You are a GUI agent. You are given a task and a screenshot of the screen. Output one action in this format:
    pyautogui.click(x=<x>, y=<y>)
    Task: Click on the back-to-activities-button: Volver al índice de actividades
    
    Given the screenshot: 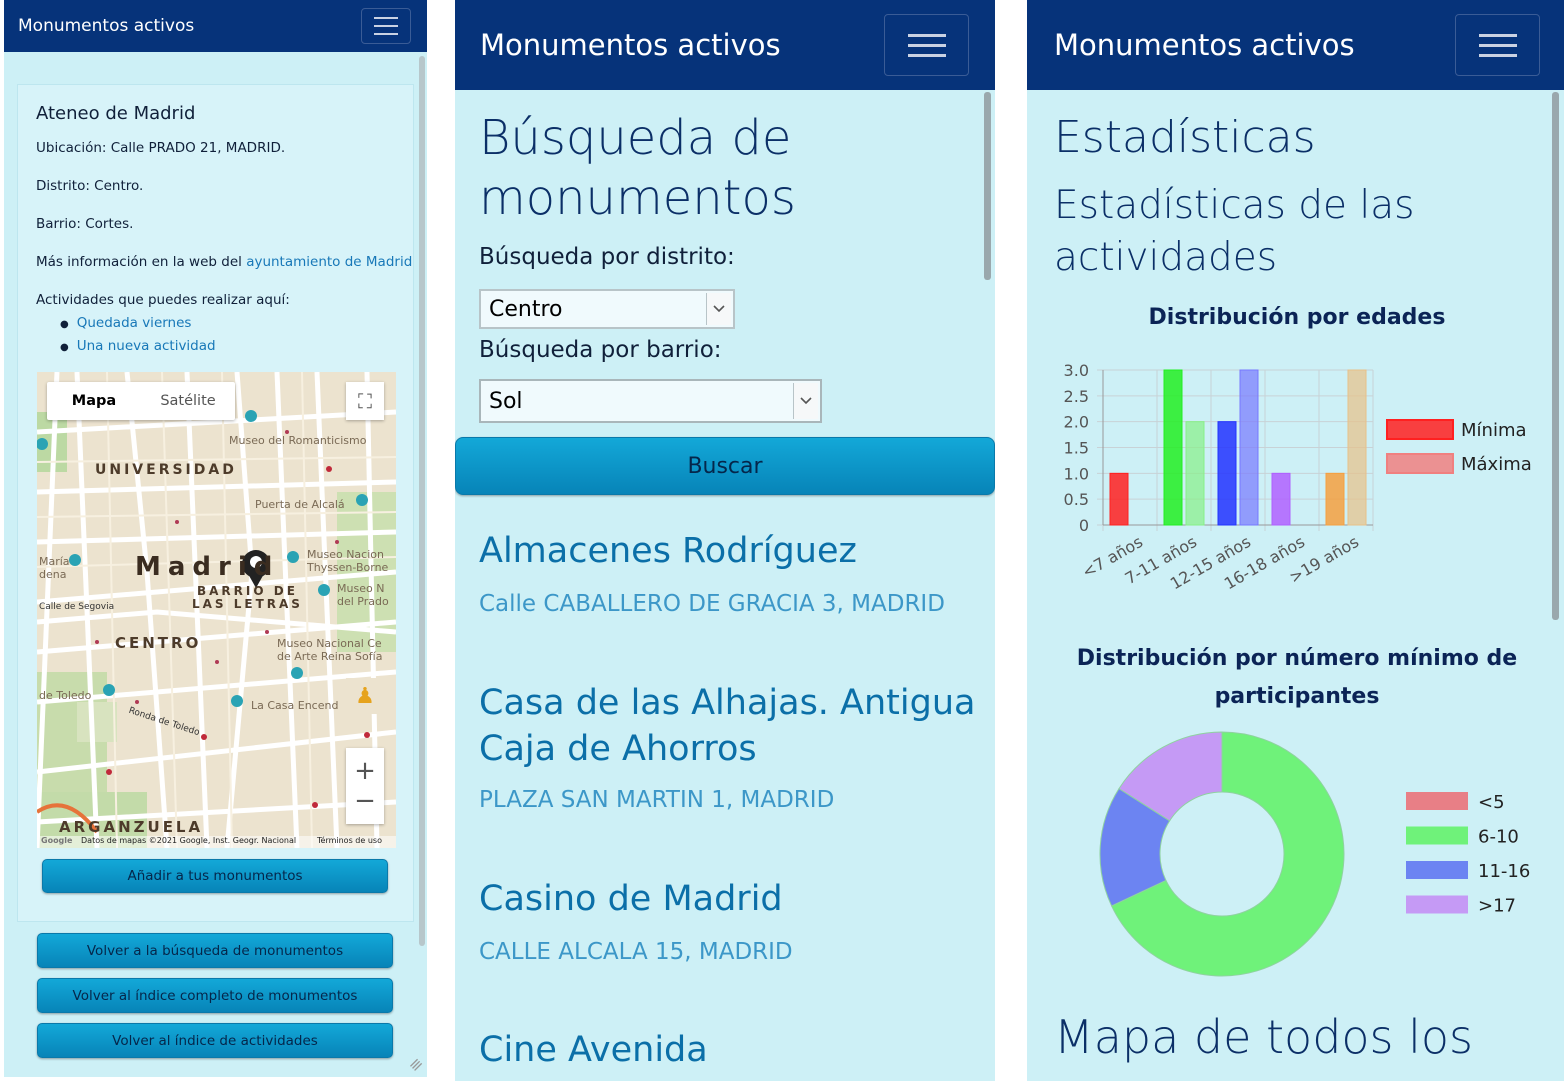 What is the action you would take?
    pyautogui.click(x=215, y=1040)
    